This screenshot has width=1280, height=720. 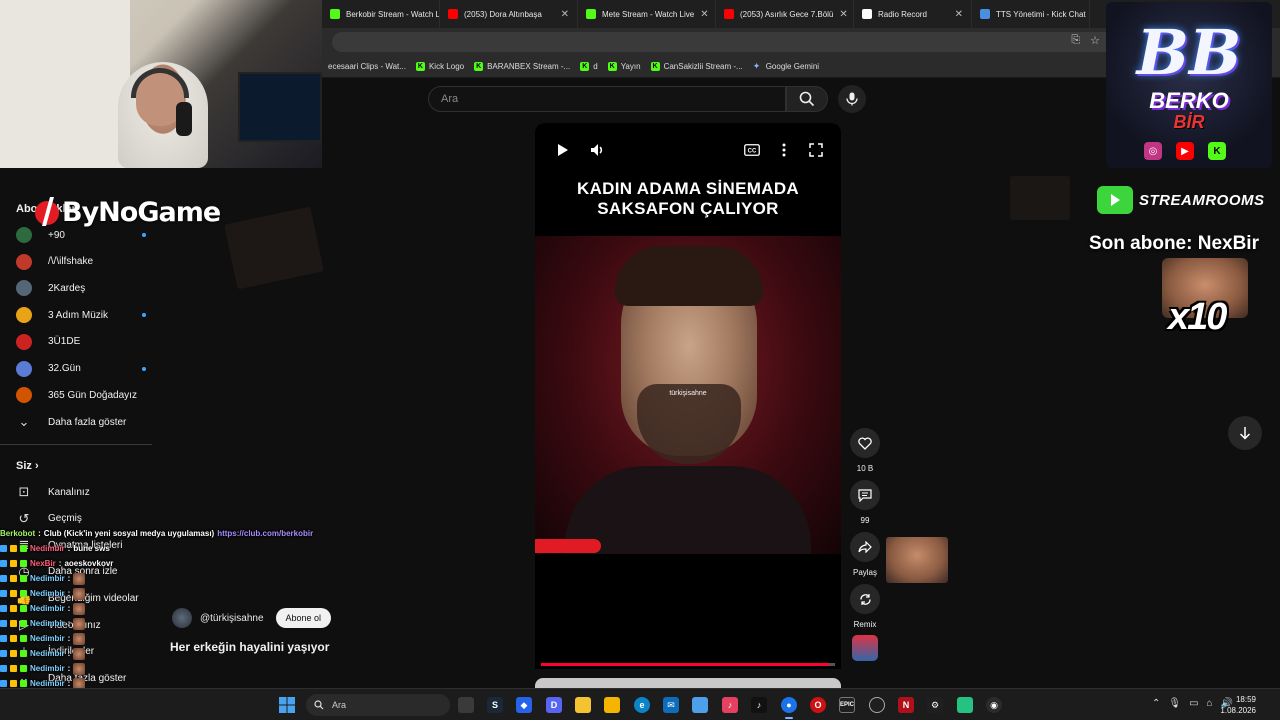 I want to click on next-short-preview, so click(x=688, y=683).